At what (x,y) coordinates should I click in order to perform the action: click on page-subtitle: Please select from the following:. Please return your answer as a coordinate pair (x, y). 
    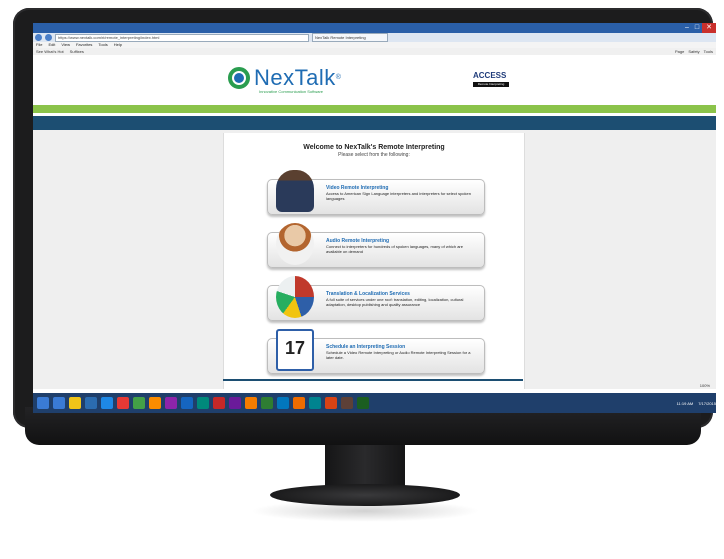
    Looking at the image, I should click on (374, 155).